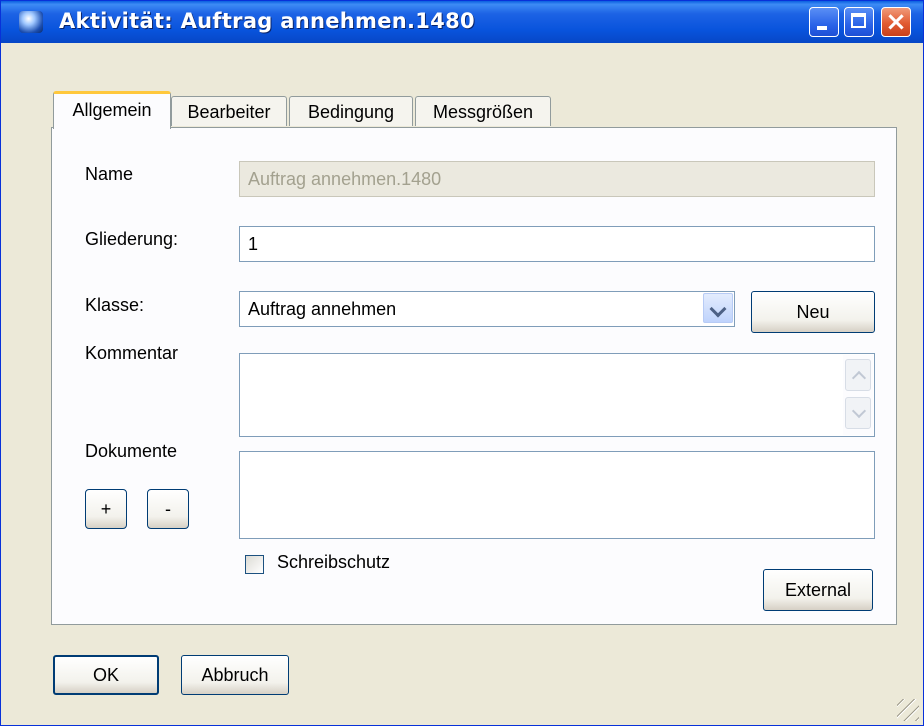 The height and width of the screenshot is (726, 924). What do you see at coordinates (908, 710) in the screenshot?
I see `resize-grip` at bounding box center [908, 710].